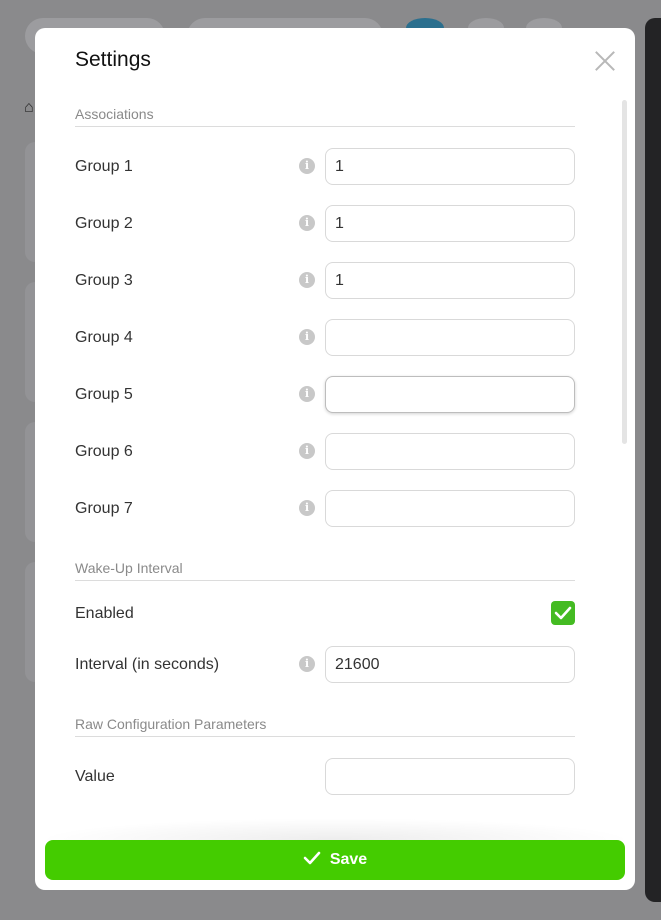  I want to click on save-button: Save, so click(335, 860).